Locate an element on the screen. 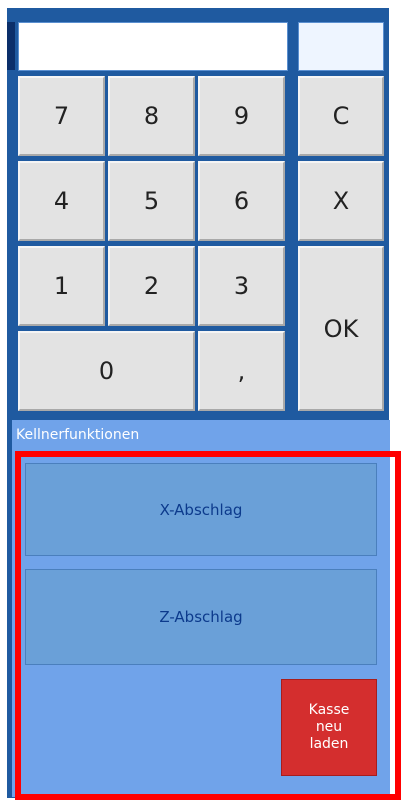  key-clear: C is located at coordinates (341, 116).